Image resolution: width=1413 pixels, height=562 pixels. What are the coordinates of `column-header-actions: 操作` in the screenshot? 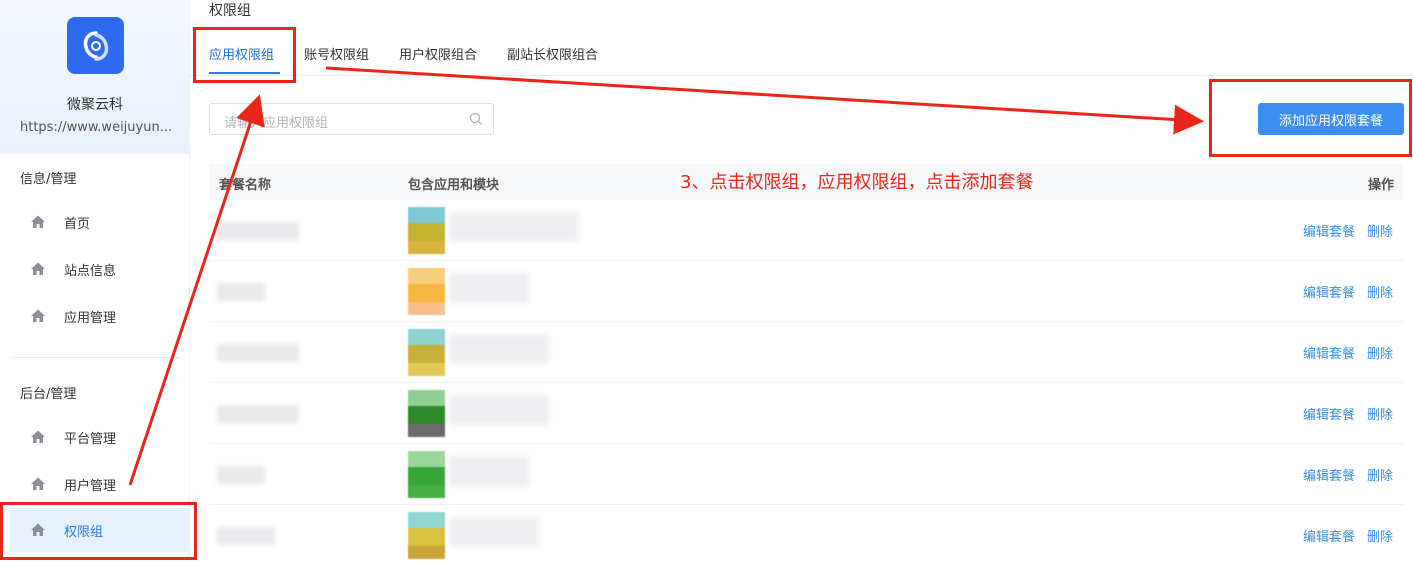 It's located at (1381, 185).